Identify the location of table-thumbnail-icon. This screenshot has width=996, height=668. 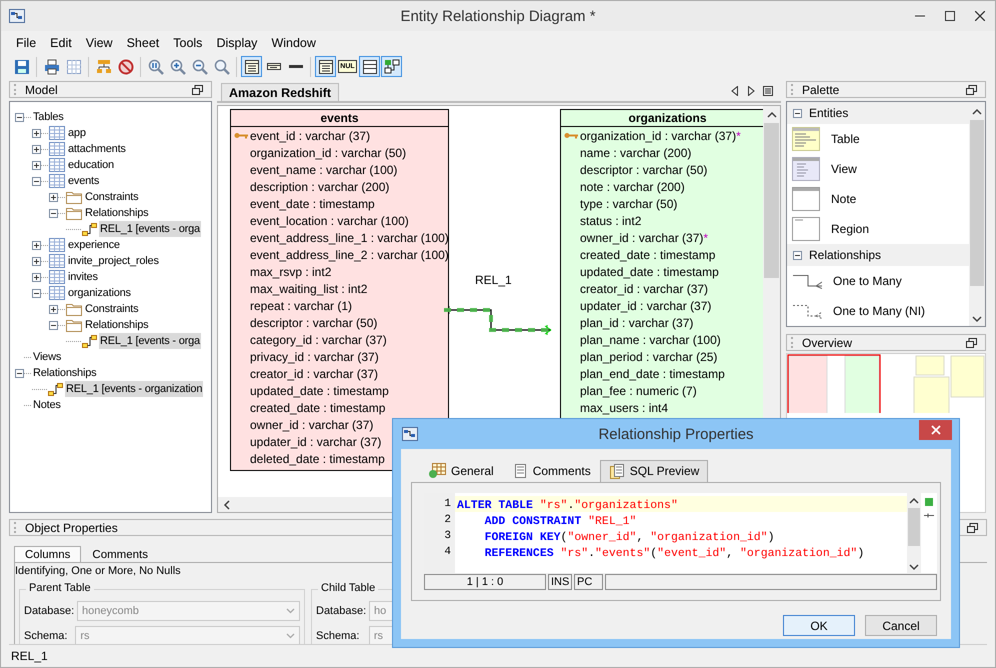
(806, 139).